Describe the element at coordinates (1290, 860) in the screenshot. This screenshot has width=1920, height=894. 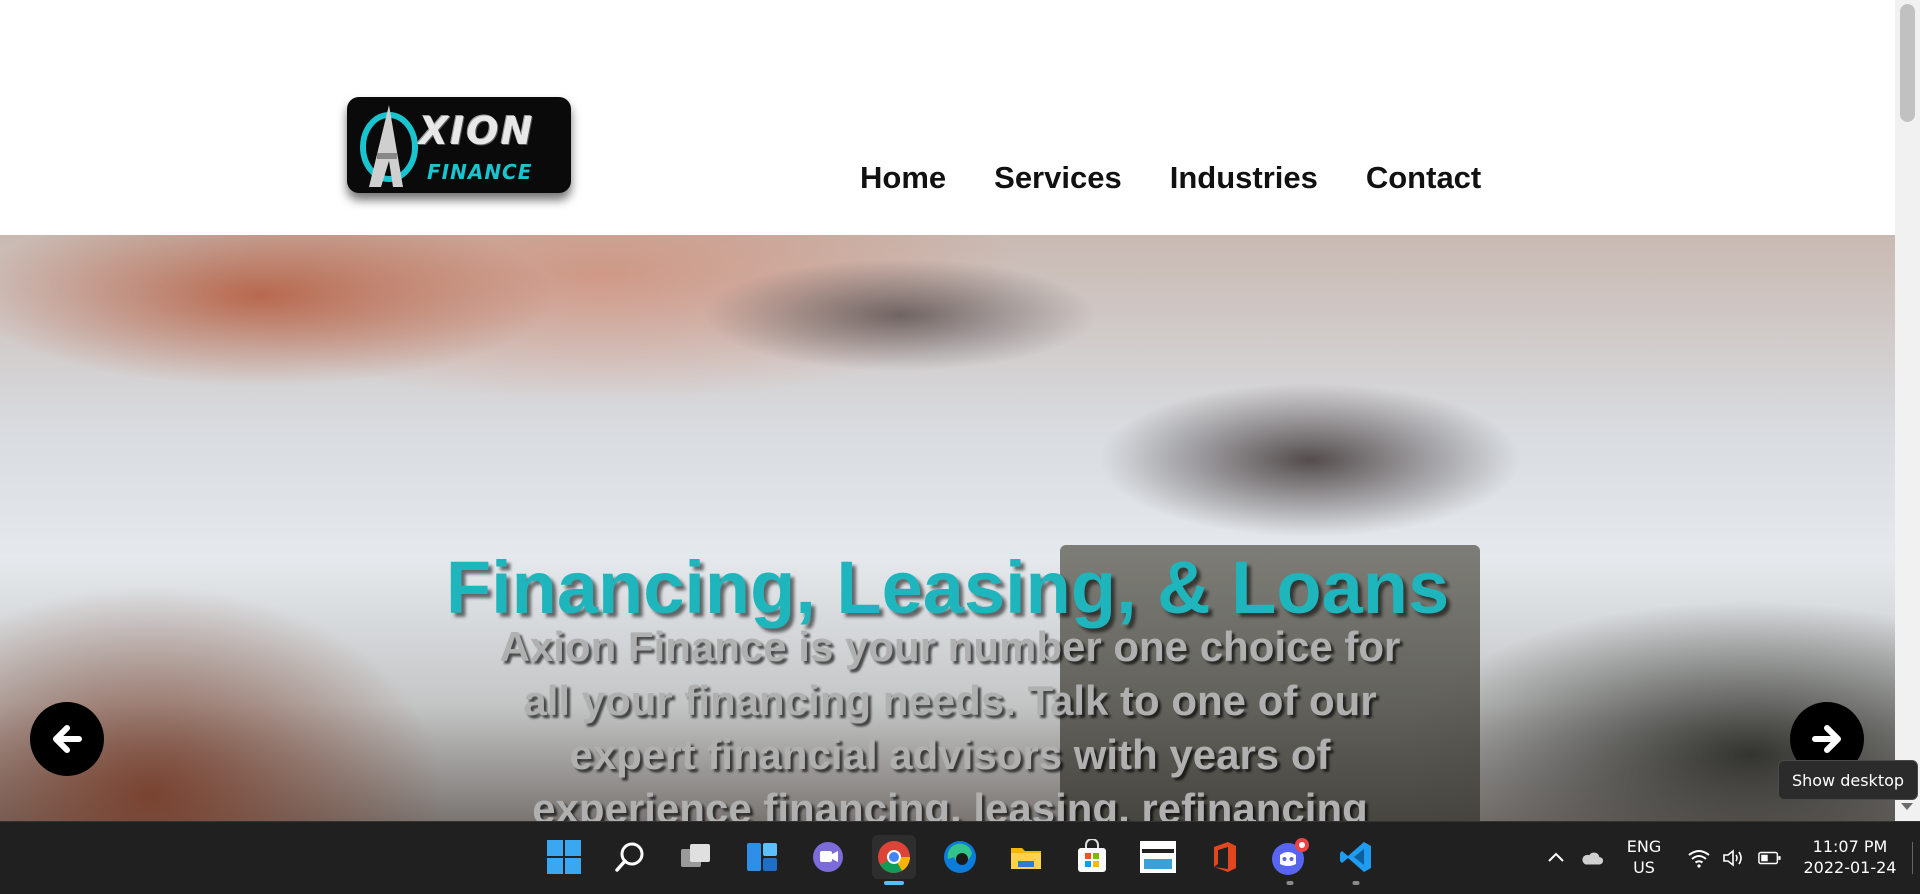
I see `discord-icon` at that location.